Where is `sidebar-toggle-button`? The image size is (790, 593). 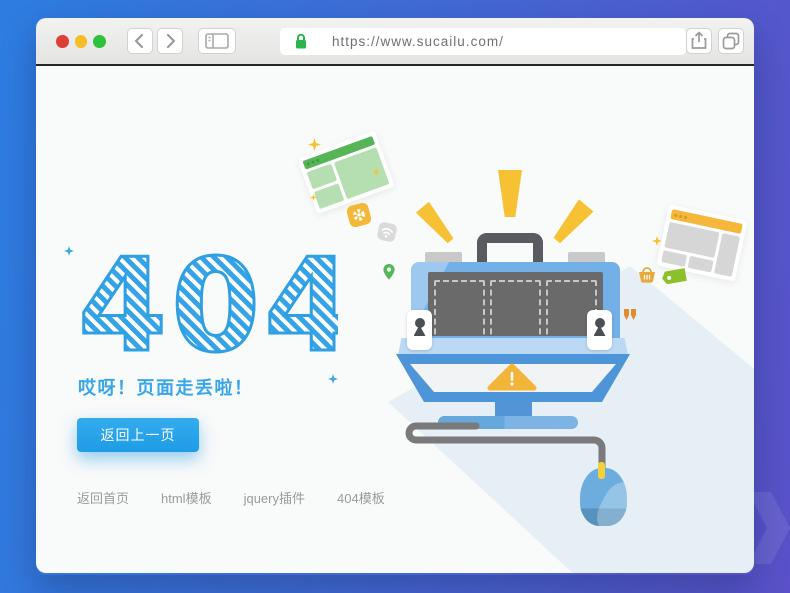 sidebar-toggle-button is located at coordinates (217, 41).